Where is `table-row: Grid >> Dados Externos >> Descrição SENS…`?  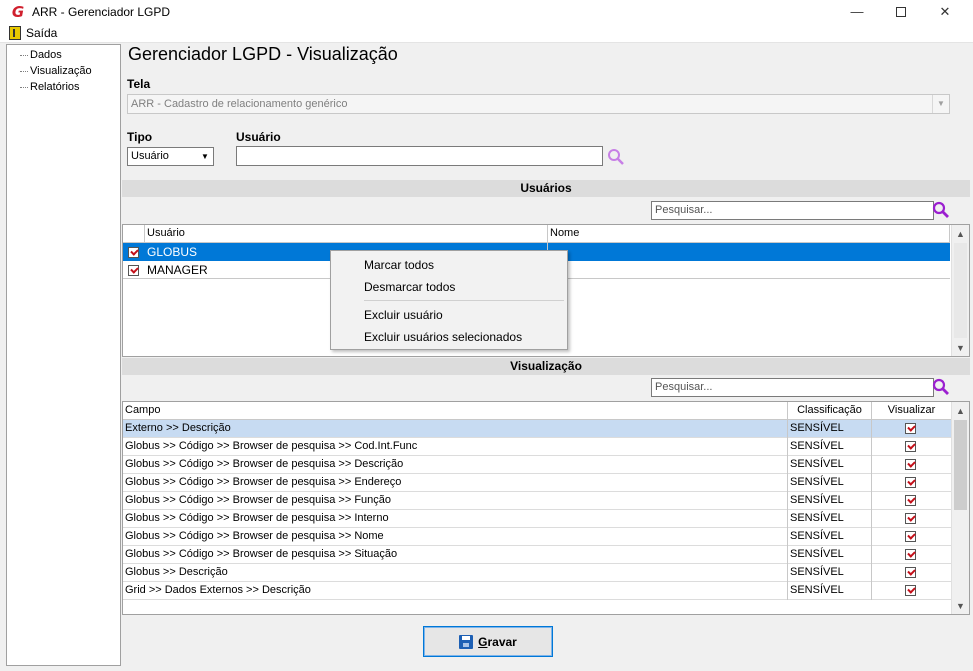
table-row: Grid >> Dados Externos >> Descrição SENS… is located at coordinates (537, 591).